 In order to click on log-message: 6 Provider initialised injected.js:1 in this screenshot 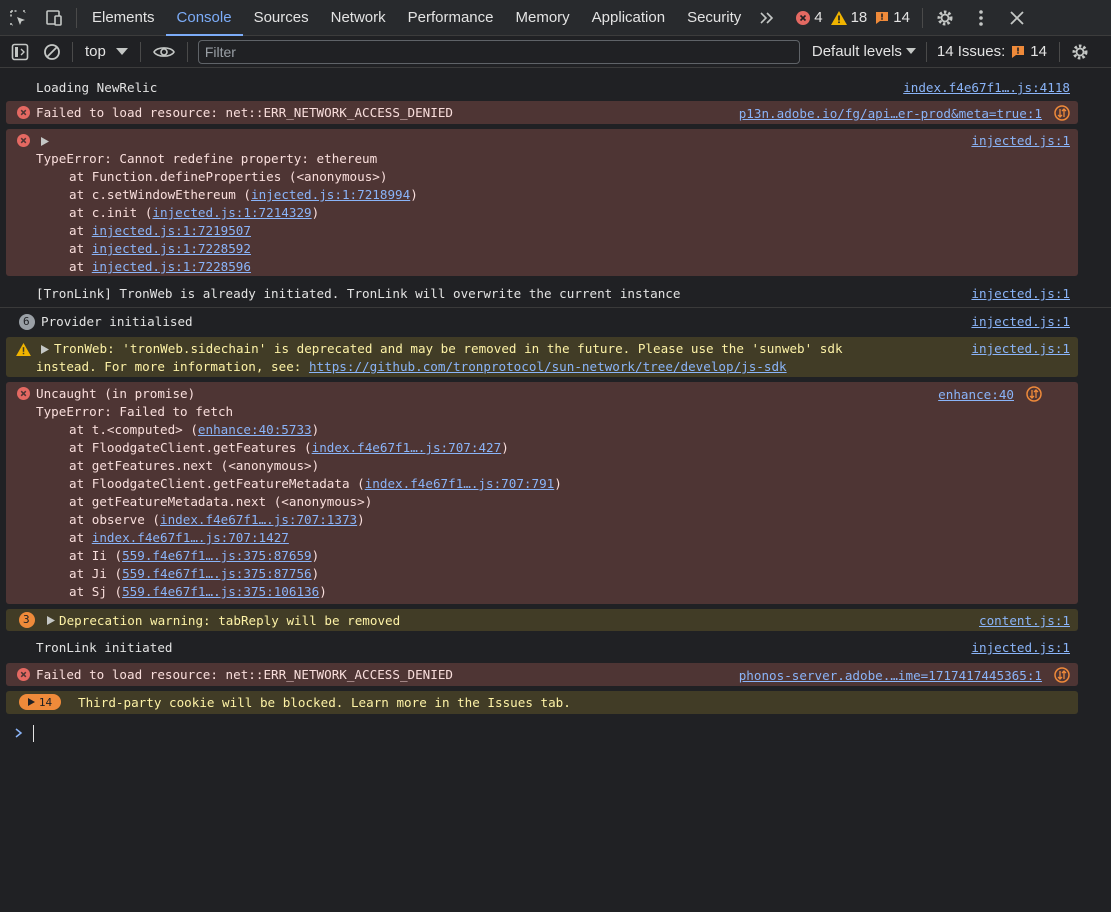, I will do `click(542, 321)`.